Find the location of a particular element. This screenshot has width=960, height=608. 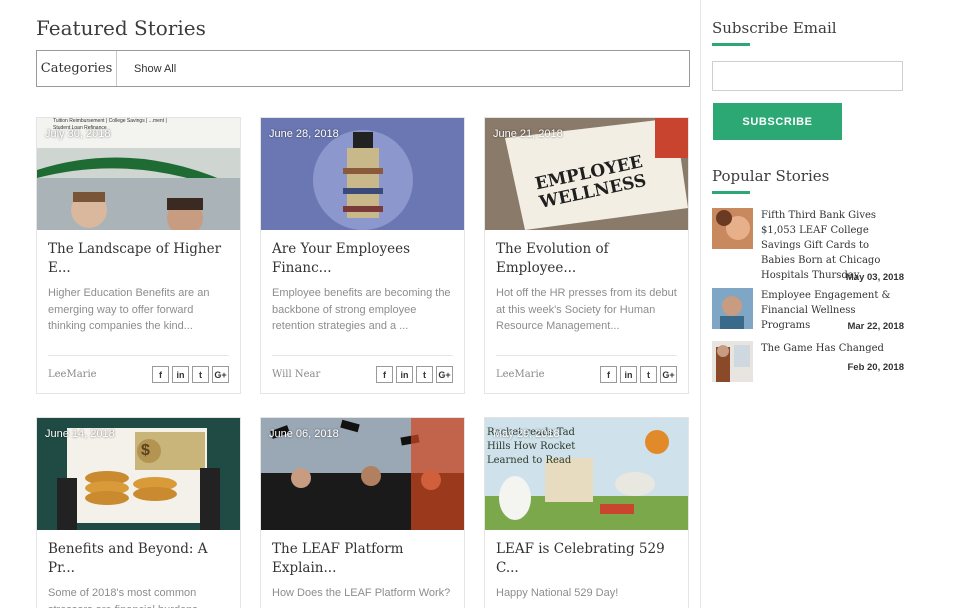

story-date: July 30, 2018 is located at coordinates (78, 134).